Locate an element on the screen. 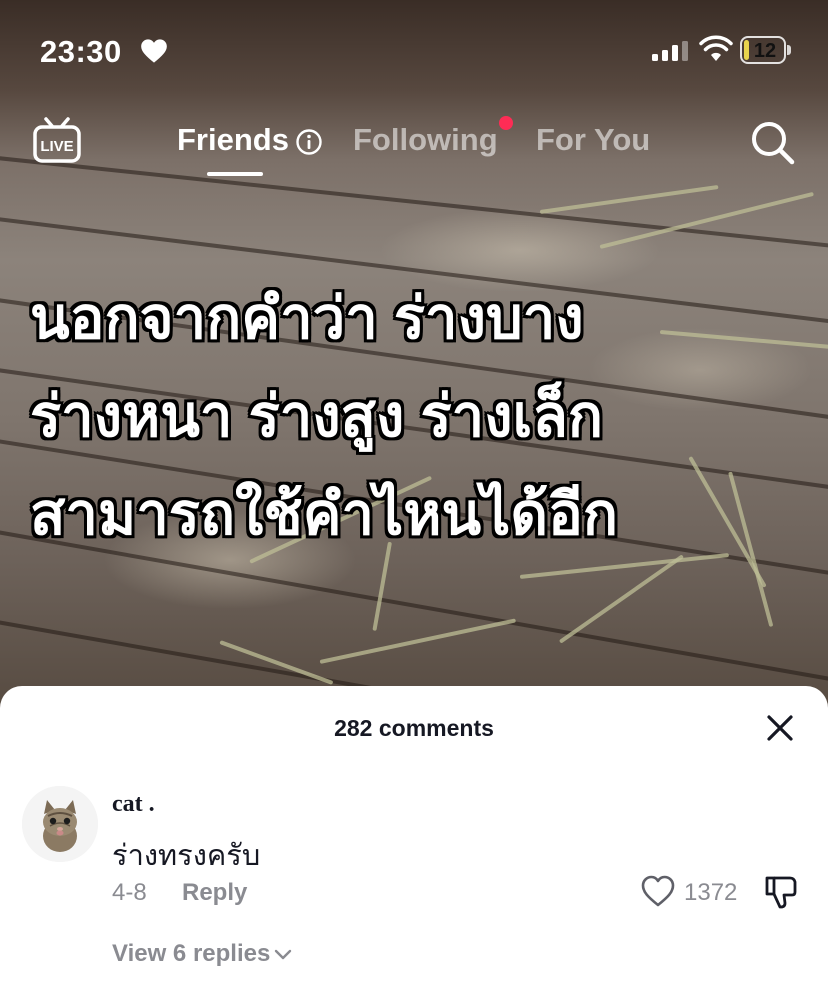 This screenshot has width=828, height=998. comment-text: ร่างทรงครับ is located at coordinates (186, 856).